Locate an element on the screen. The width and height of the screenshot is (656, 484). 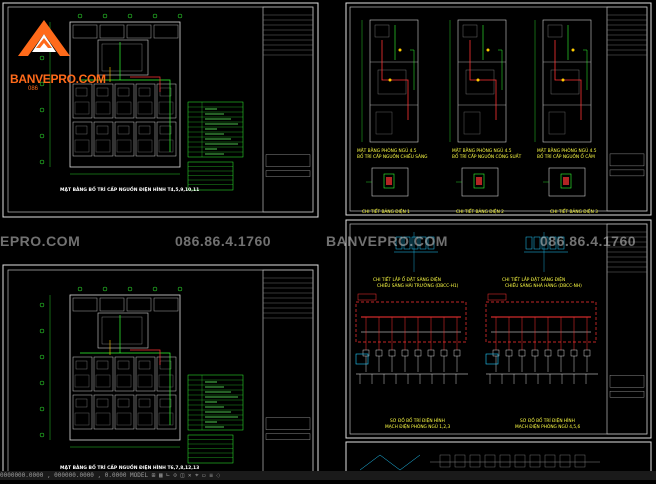
watermark-phone-left: 086.86.4.1760 is located at coordinates (223, 241).